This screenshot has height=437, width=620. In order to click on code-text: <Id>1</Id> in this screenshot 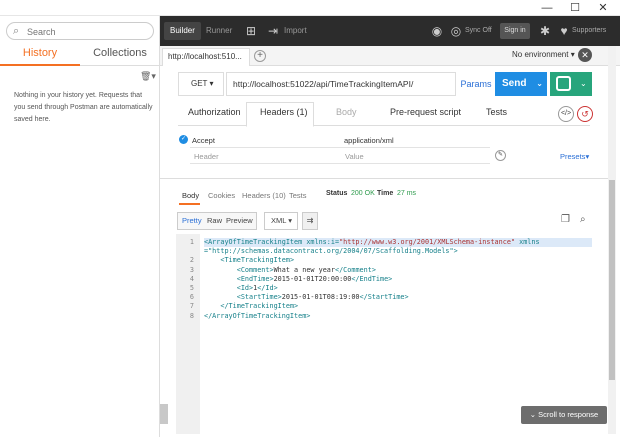, I will do `click(241, 288)`.